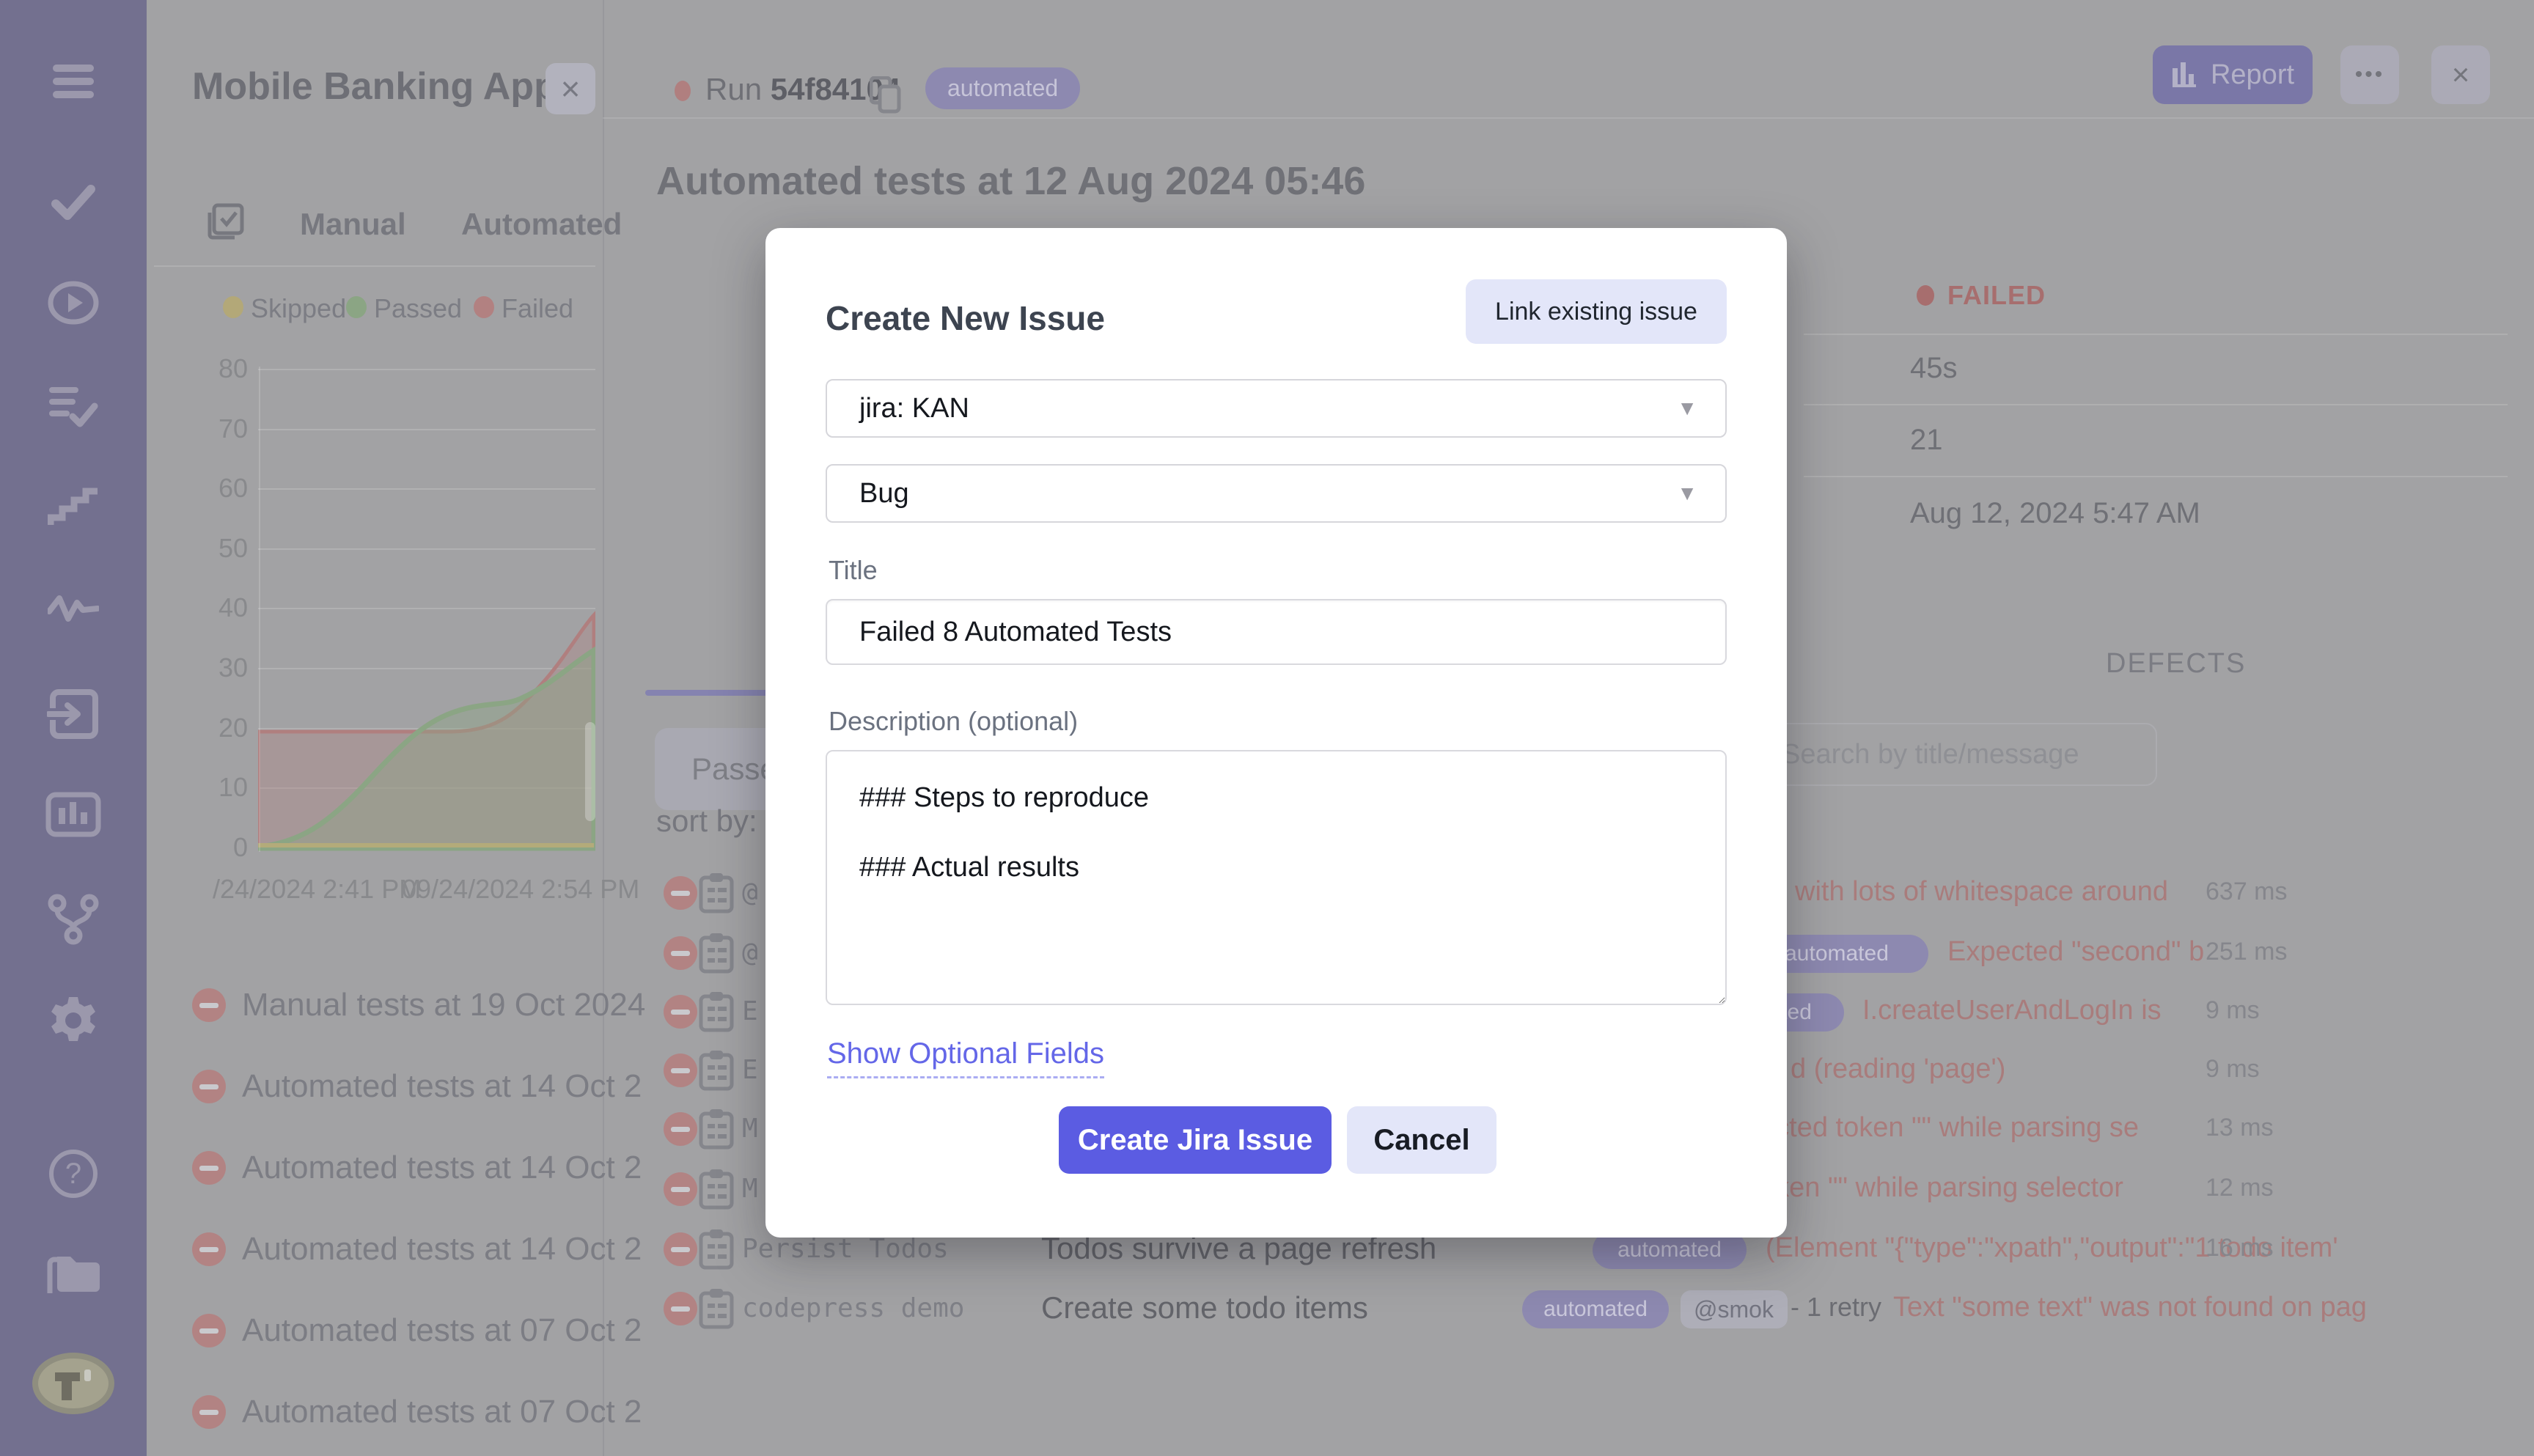 The image size is (2534, 1456). I want to click on link-existing-issue-button: Link existing issue, so click(1596, 311).